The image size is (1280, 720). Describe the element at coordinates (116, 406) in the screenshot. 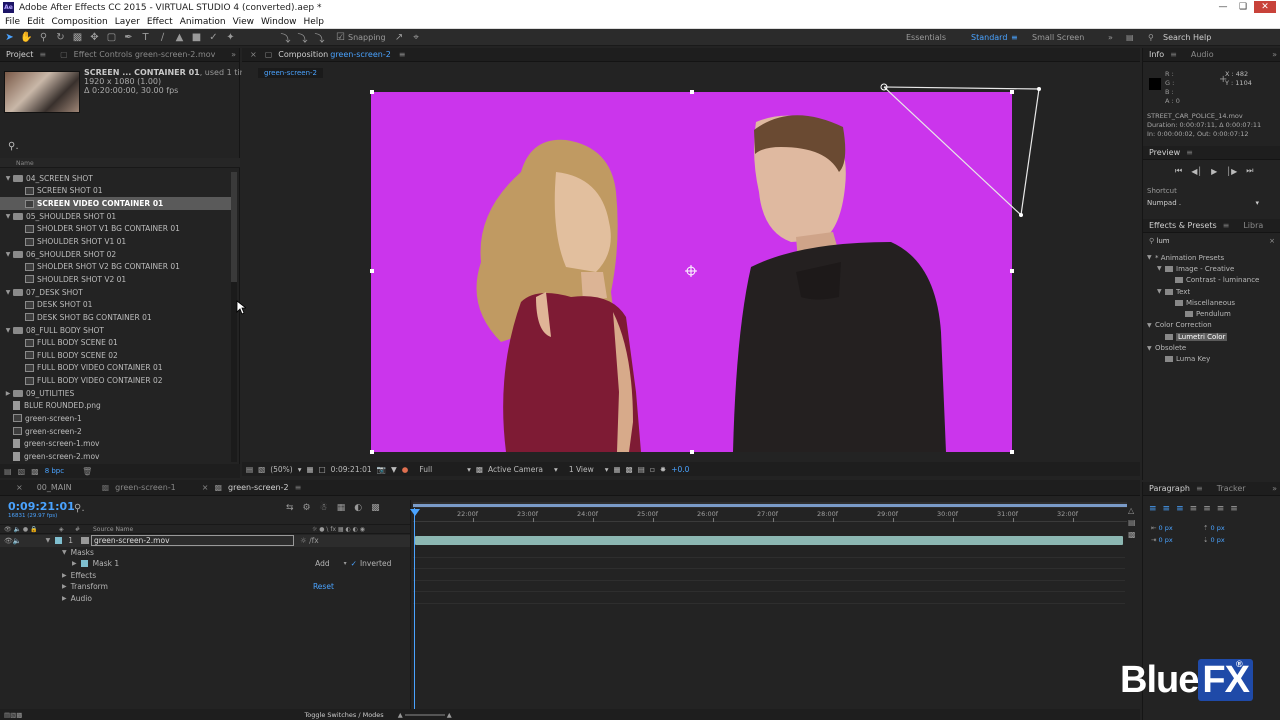

I see `project-item: BLUE ROUNDED.png` at that location.